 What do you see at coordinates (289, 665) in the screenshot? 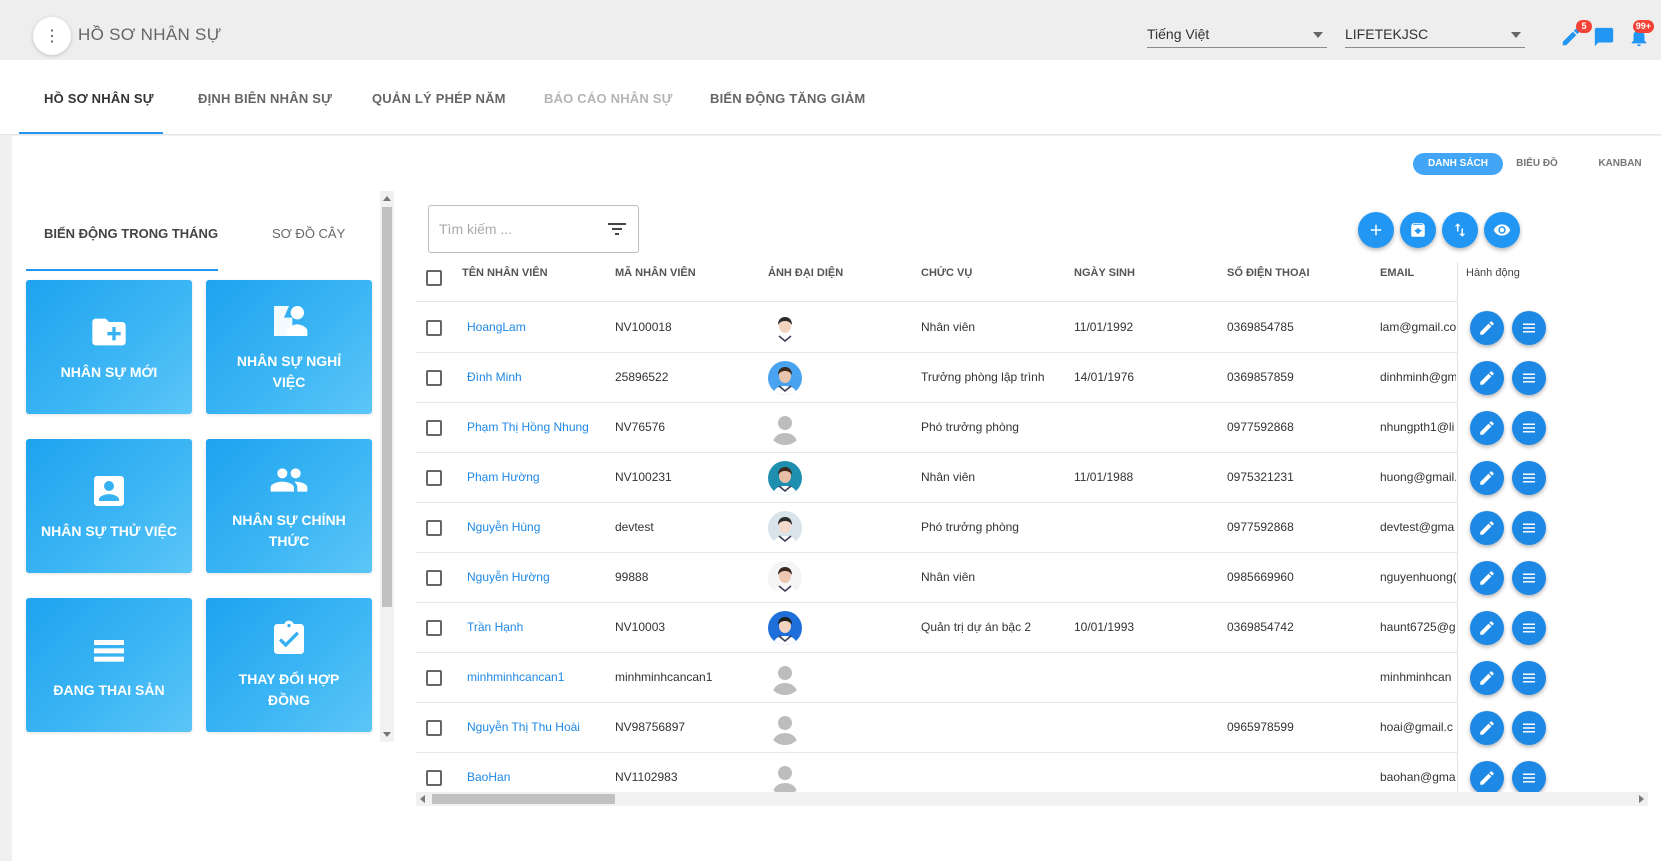
I see `card-thay-doi-hop-dong: THAY ĐỔI HỢP ĐỒNG` at bounding box center [289, 665].